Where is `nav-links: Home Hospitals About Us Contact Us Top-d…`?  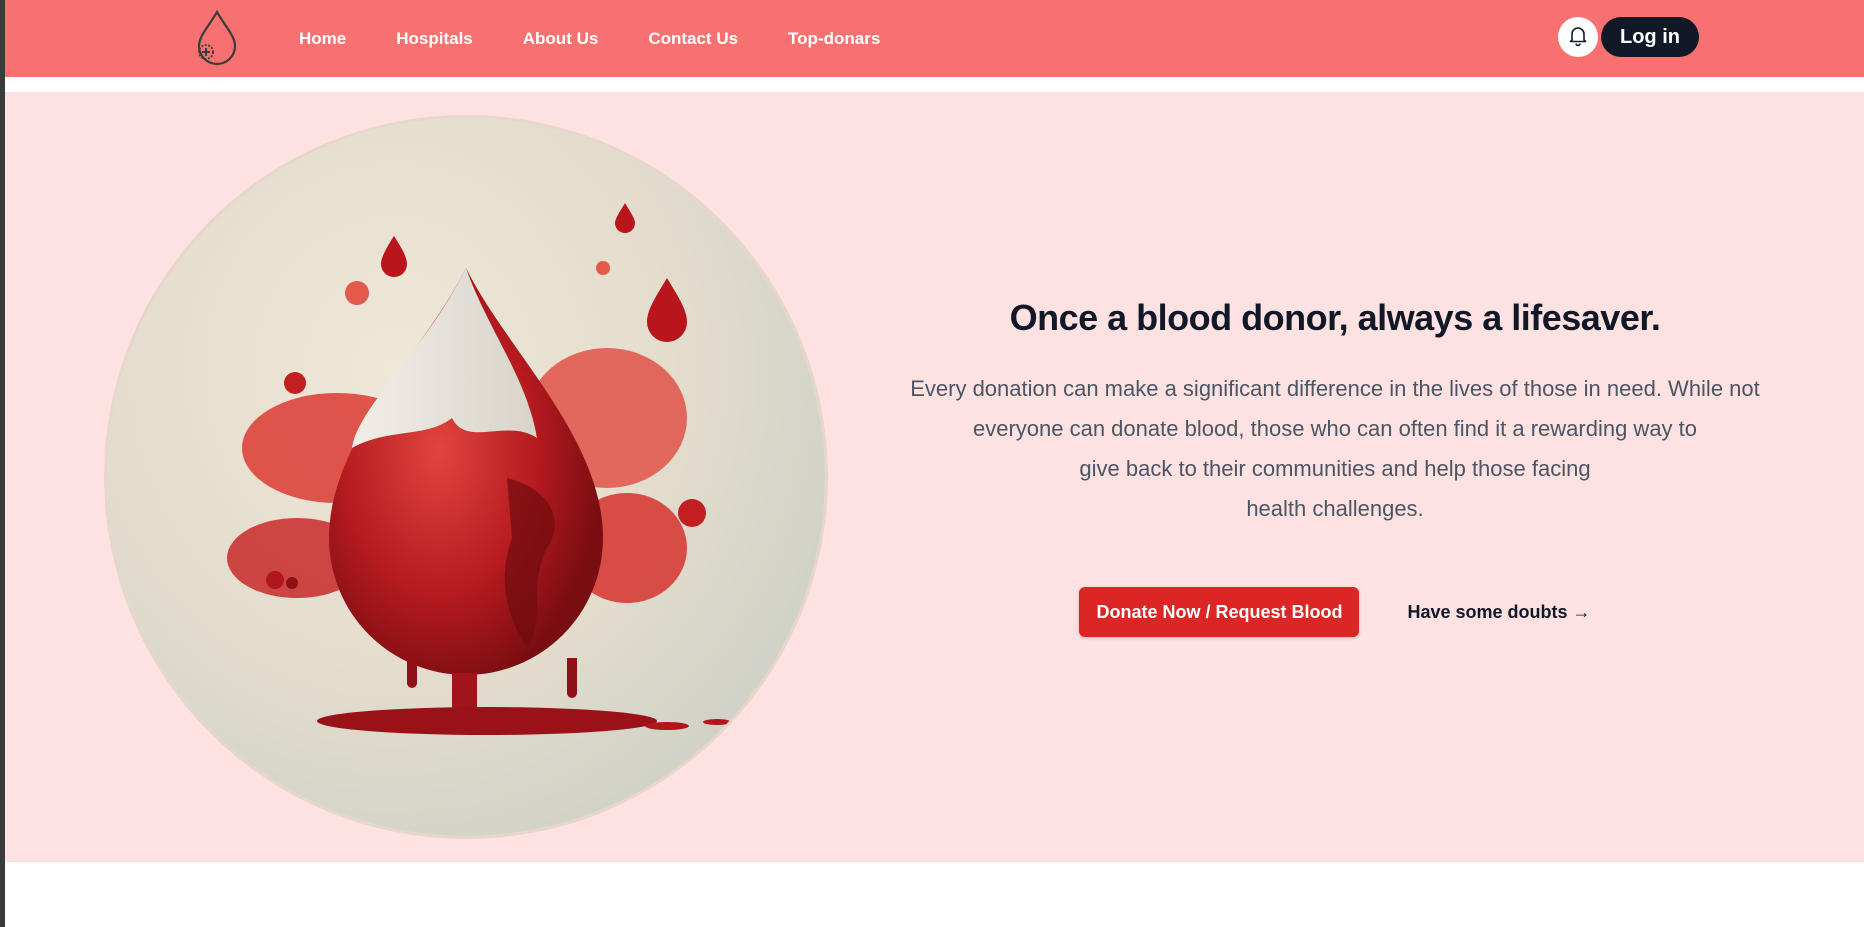 nav-links: Home Hospitals About Us Contact Us Top-d… is located at coordinates (589, 38).